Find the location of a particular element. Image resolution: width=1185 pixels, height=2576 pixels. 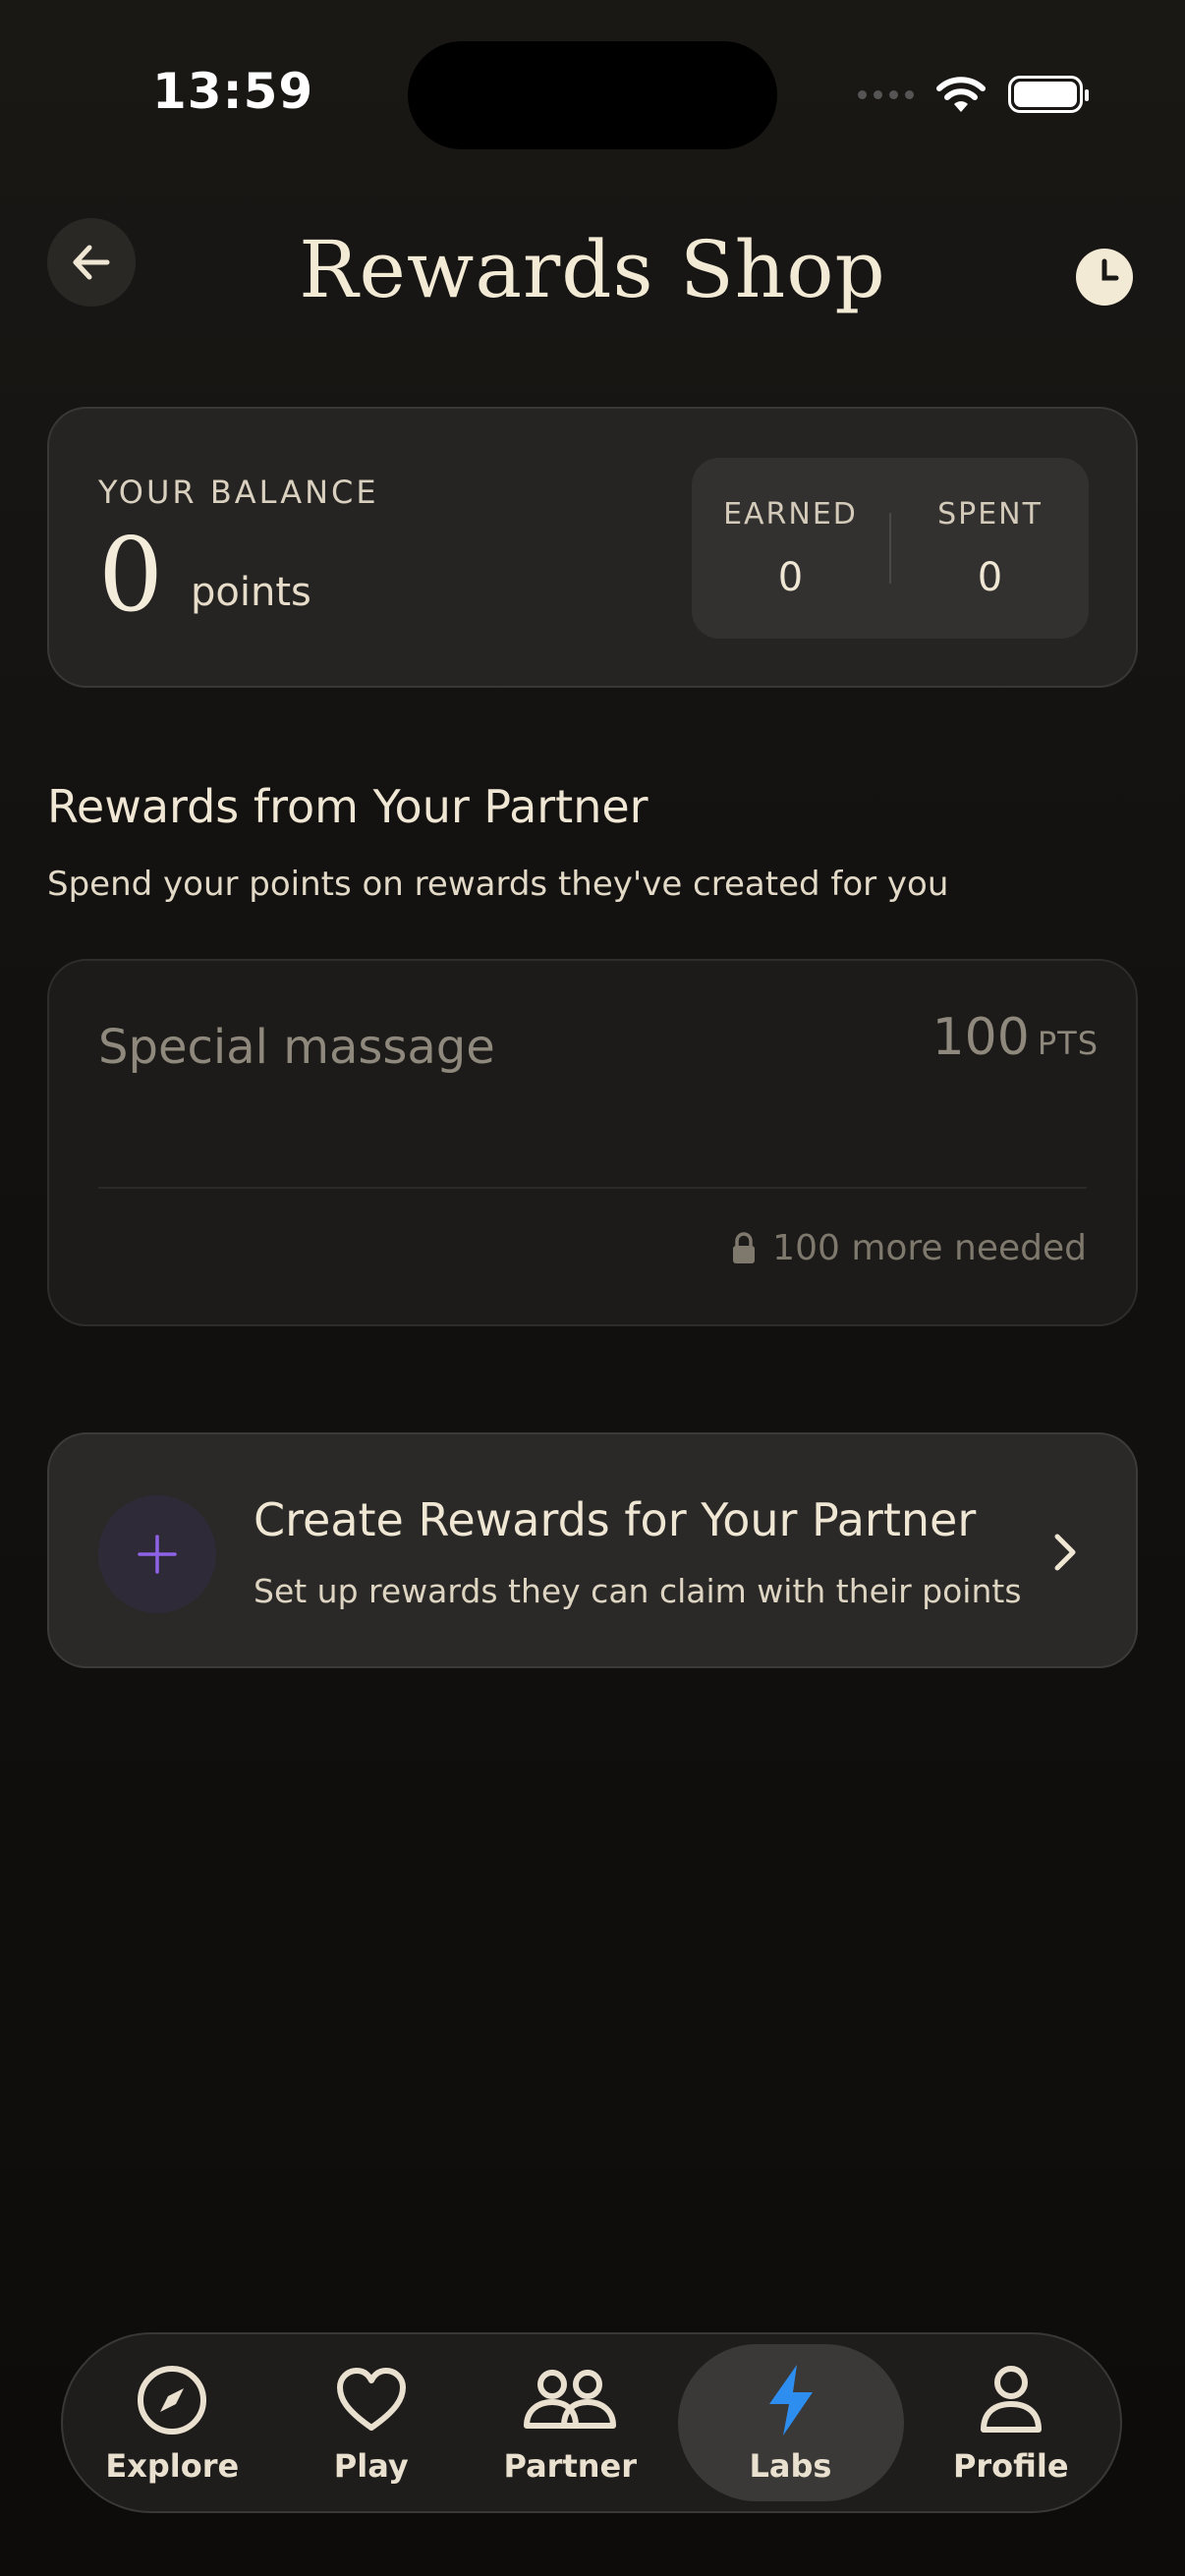

dynamic-island is located at coordinates (592, 95).